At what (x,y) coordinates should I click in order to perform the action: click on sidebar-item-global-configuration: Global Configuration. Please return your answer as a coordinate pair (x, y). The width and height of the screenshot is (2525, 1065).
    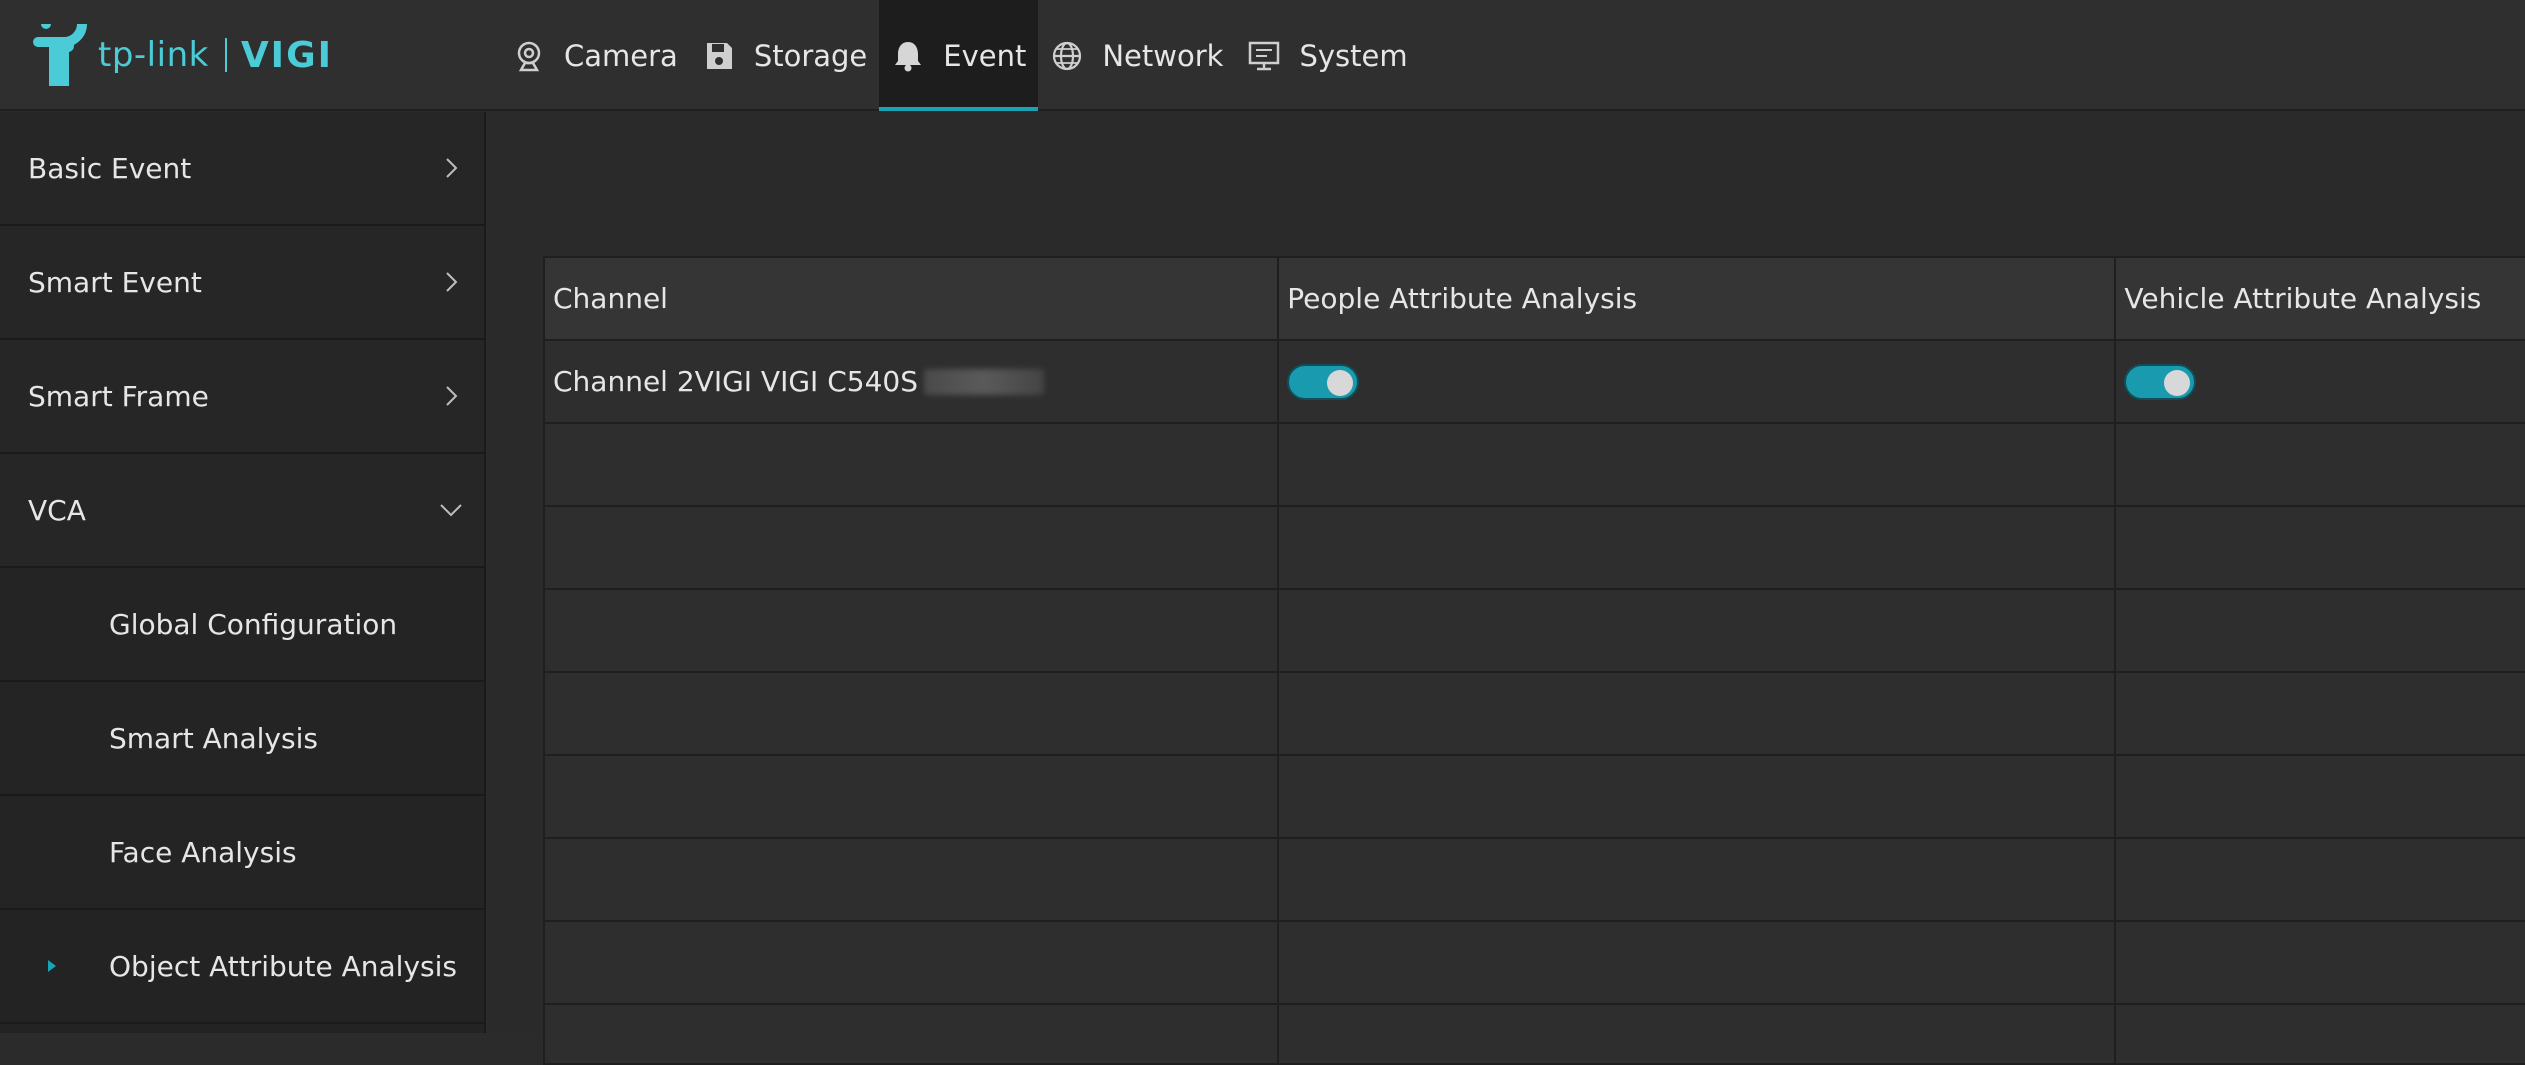
    Looking at the image, I should click on (242, 625).